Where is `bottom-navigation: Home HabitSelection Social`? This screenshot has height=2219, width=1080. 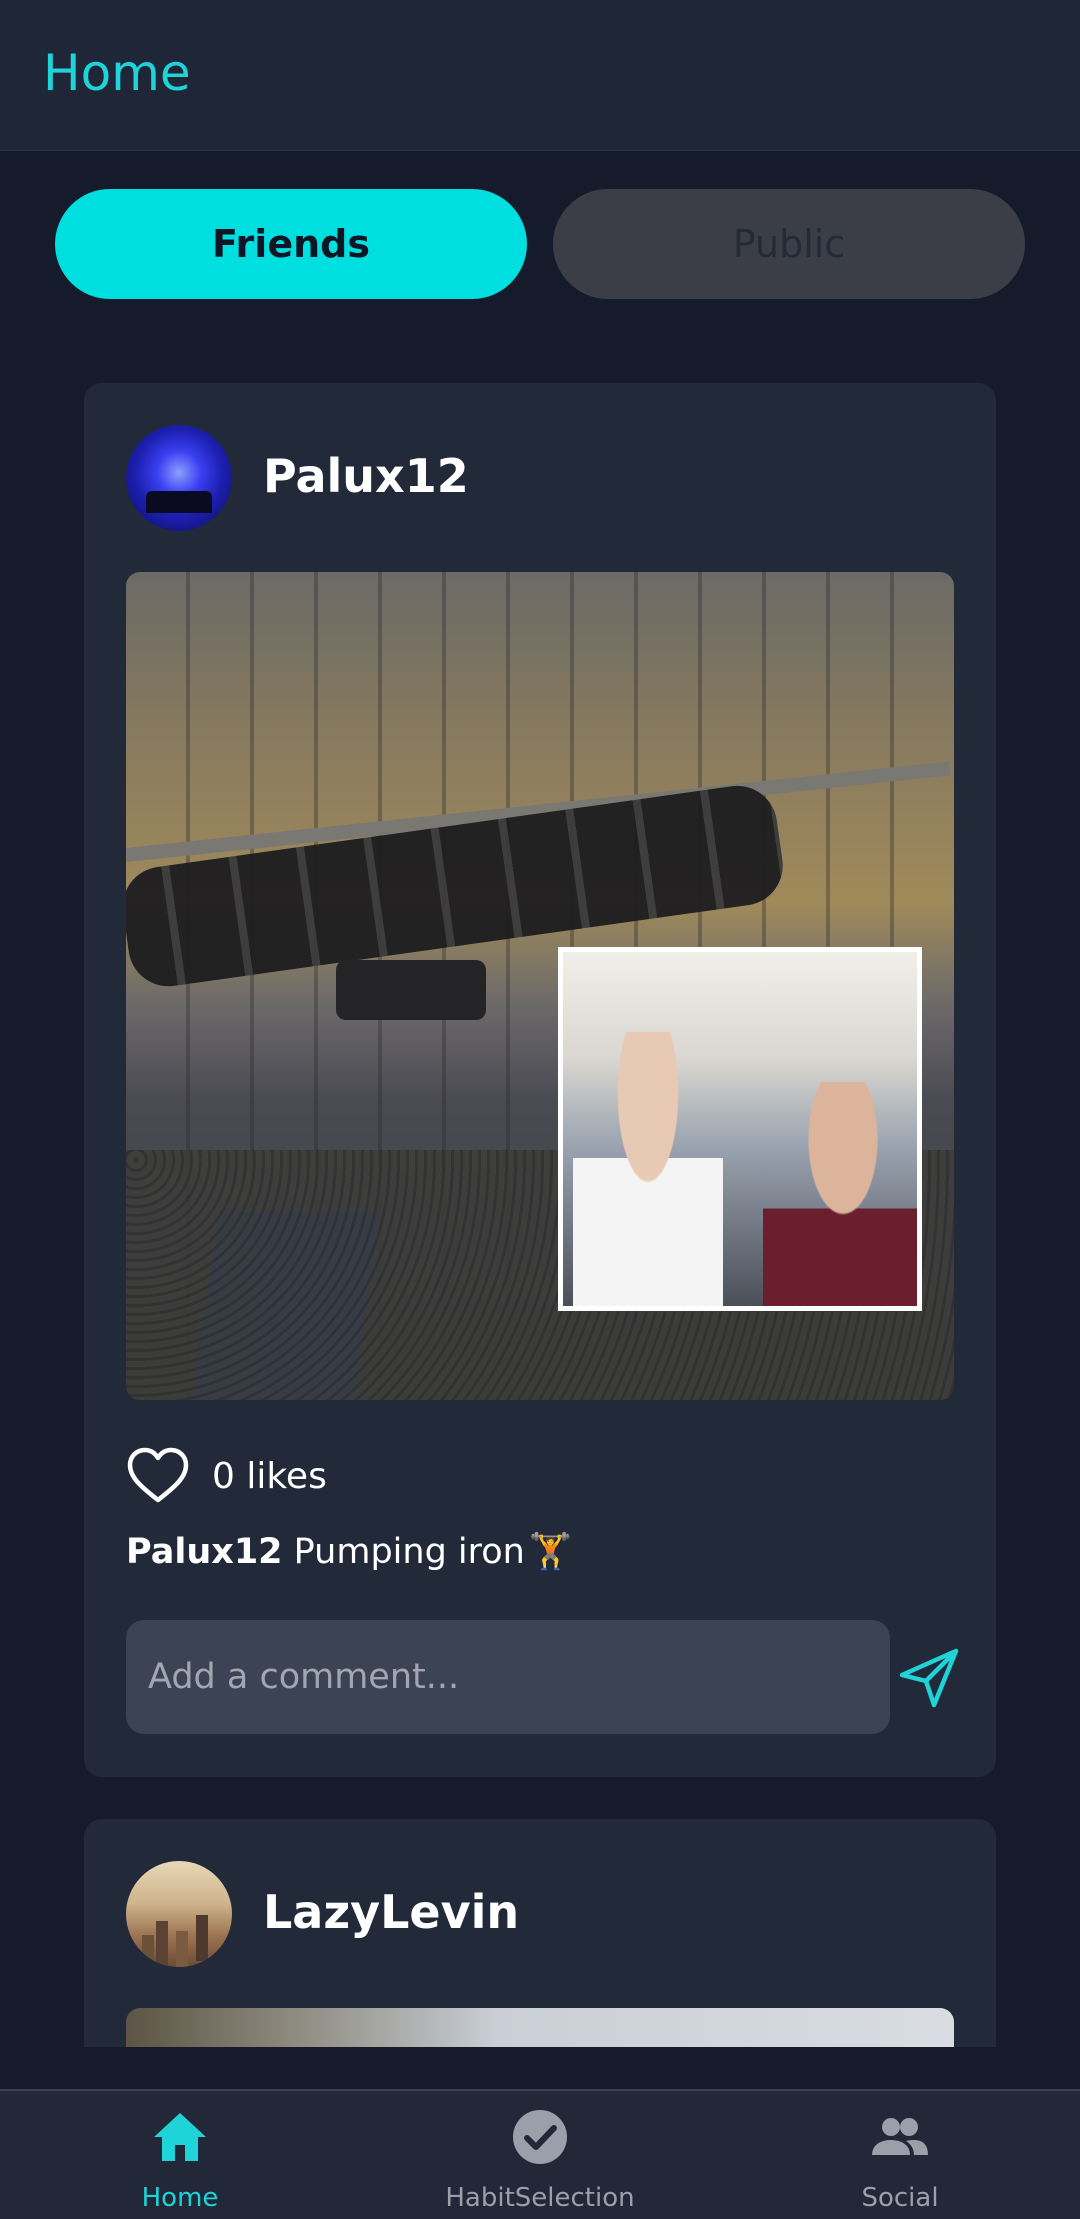
bottom-navigation: Home HabitSelection Social is located at coordinates (540, 2154).